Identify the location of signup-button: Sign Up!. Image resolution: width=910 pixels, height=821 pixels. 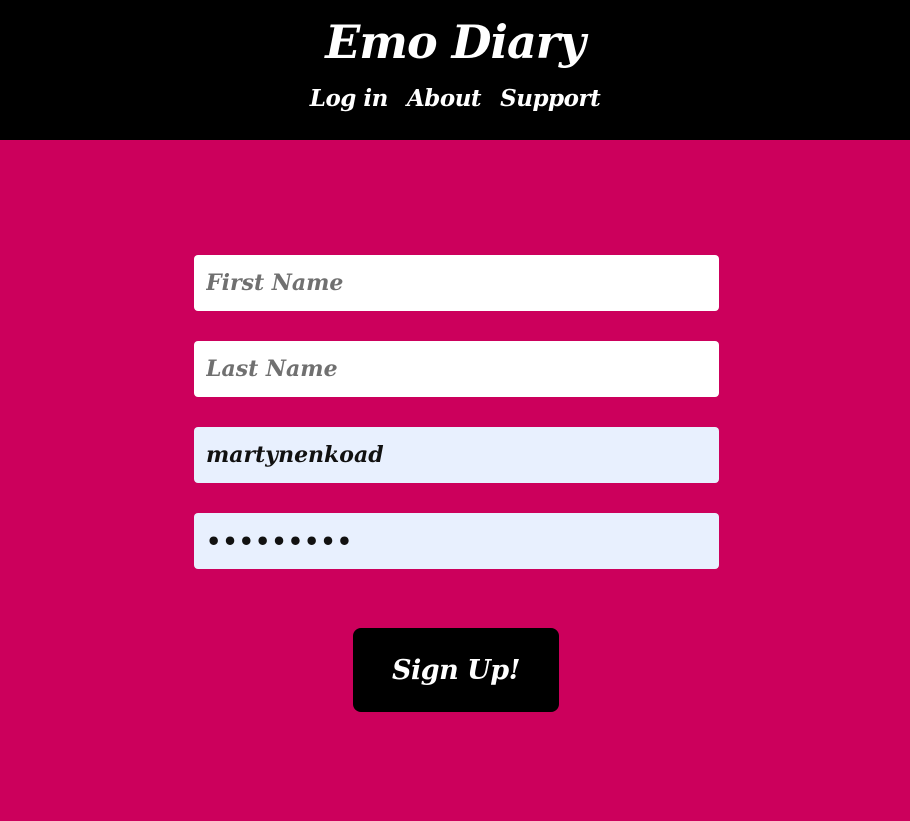
(456, 670).